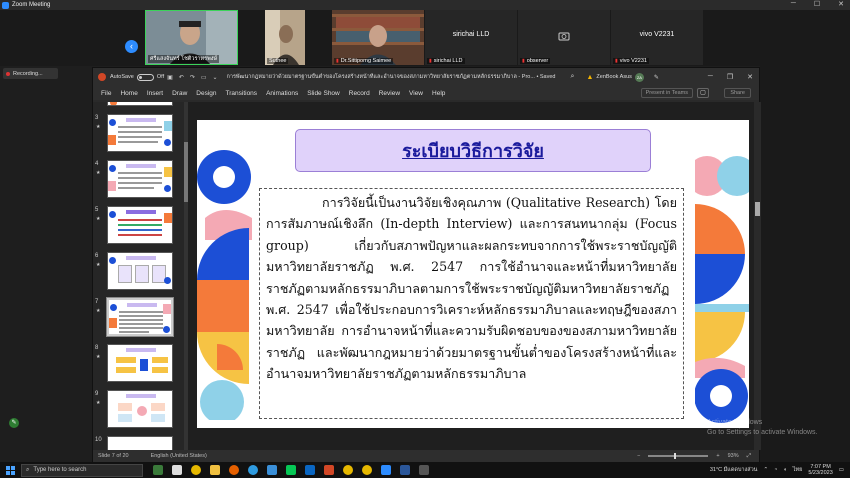 The image size is (850, 478). Describe the element at coordinates (145, 77) in the screenshot. I see `autosave-toggle` at that location.